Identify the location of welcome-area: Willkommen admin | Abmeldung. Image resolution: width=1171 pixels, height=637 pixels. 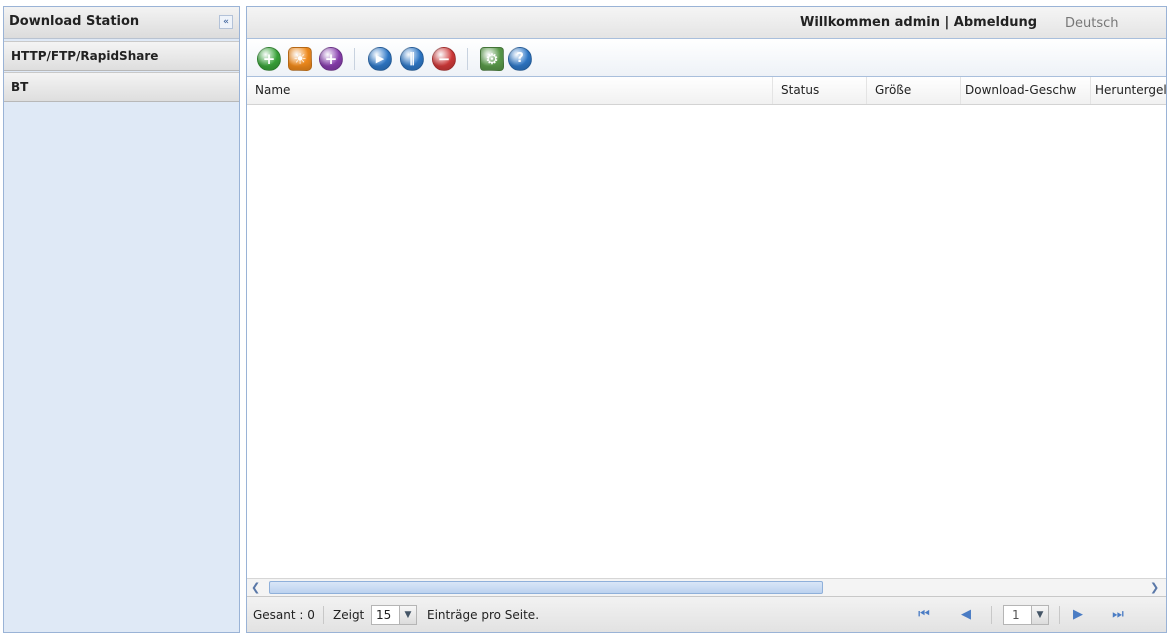
(918, 22).